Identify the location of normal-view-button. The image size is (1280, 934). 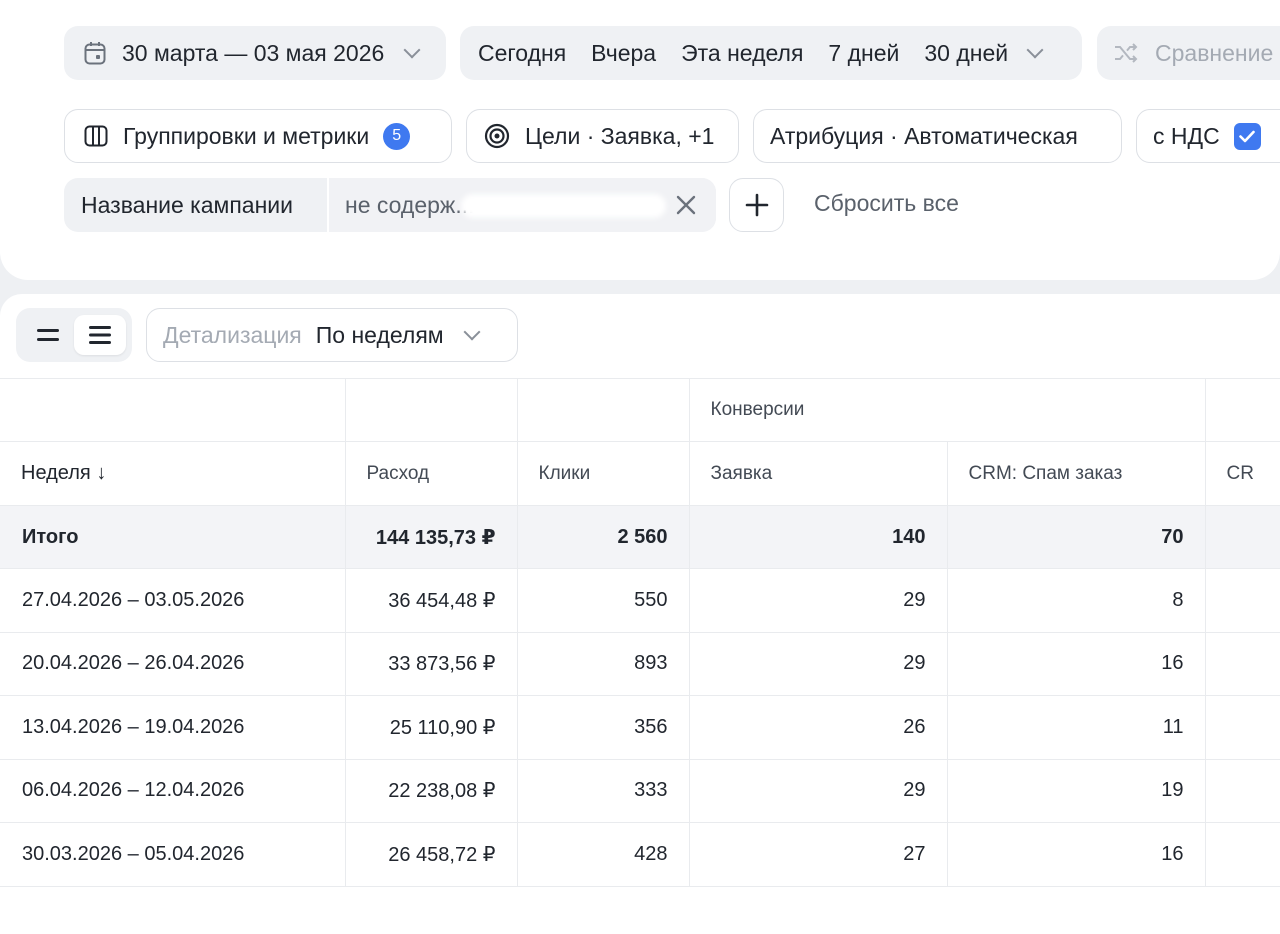
(100, 335).